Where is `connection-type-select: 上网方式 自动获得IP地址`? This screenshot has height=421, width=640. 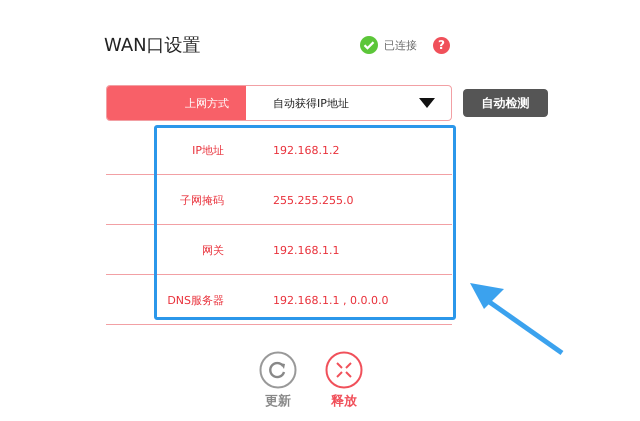
connection-type-select: 上网方式 自动获得IP地址 is located at coordinates (279, 103).